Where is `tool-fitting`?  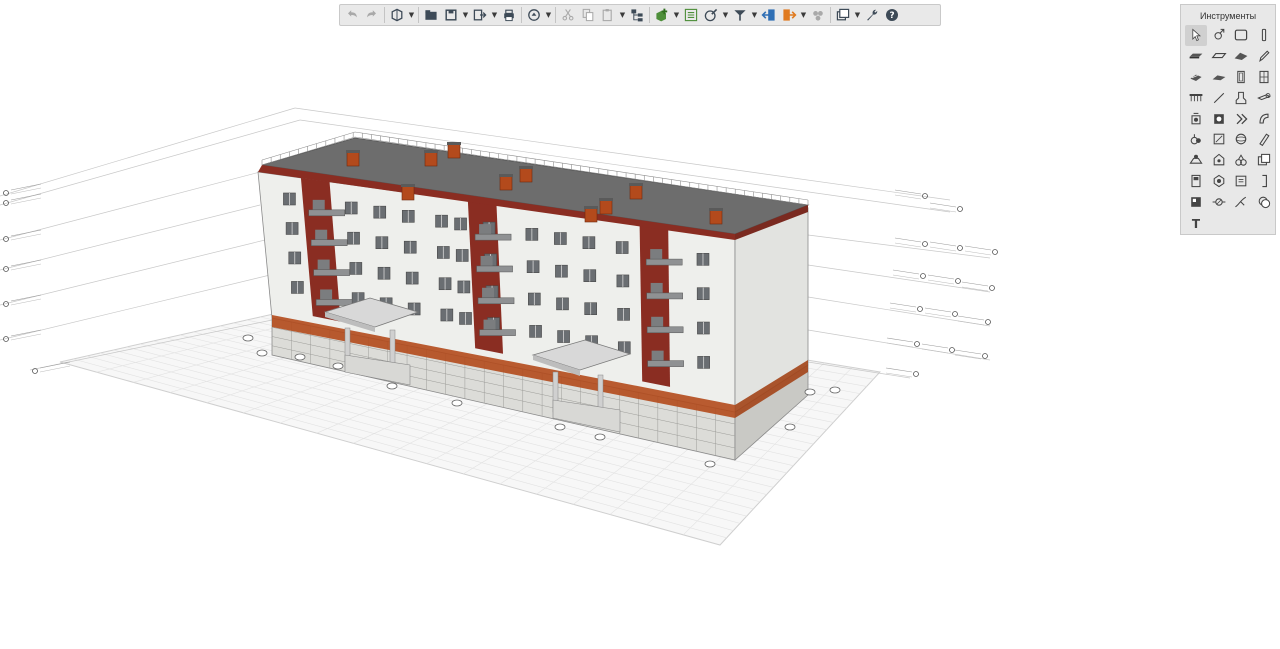 tool-fitting is located at coordinates (1241, 118).